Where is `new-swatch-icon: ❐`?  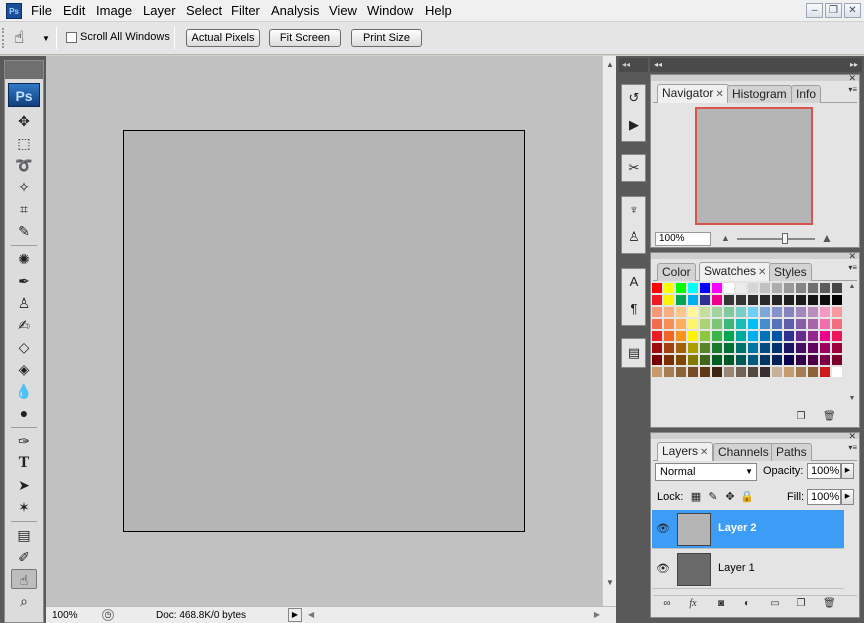 new-swatch-icon: ❐ is located at coordinates (801, 417).